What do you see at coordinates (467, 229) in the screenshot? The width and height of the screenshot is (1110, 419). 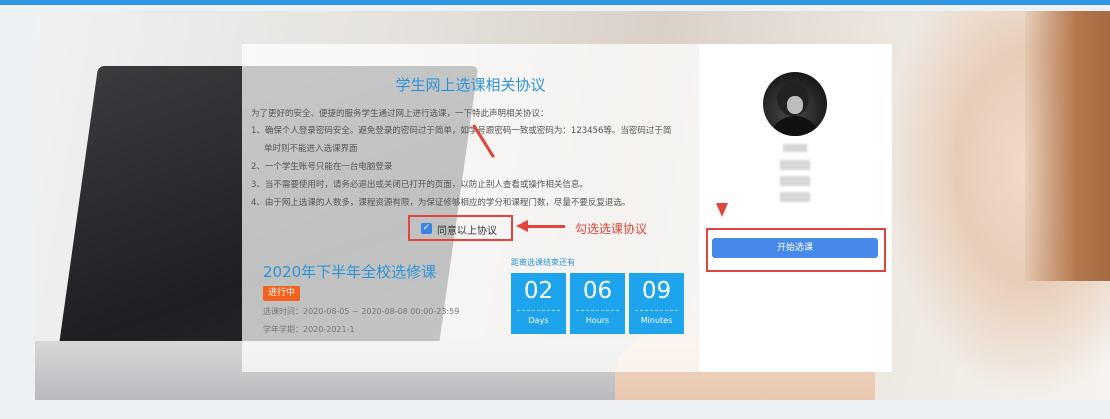 I see `agree-checkbox-label: 同意以上协议` at bounding box center [467, 229].